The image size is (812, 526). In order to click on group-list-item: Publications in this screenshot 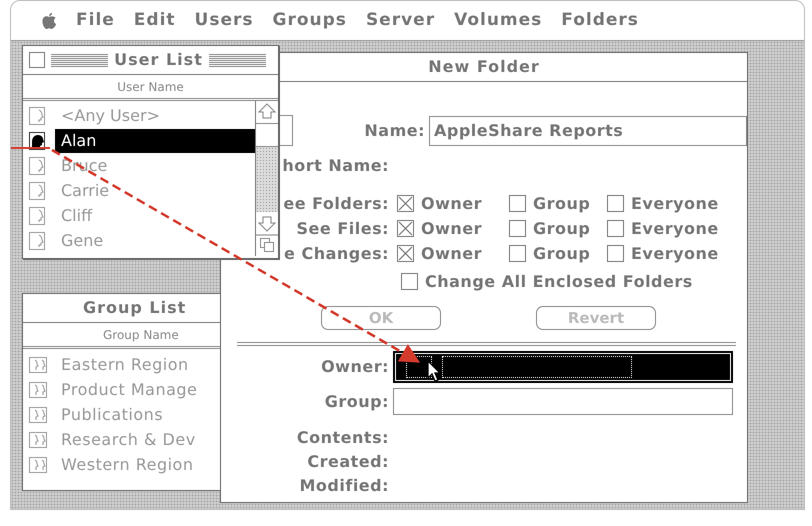, I will do `click(112, 414)`.